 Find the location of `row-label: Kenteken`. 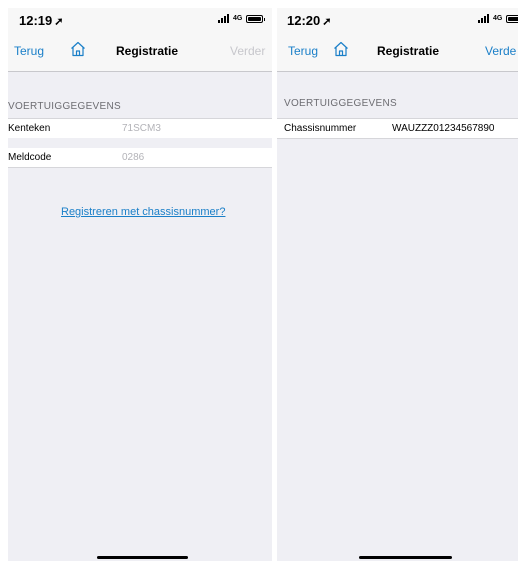

row-label: Kenteken is located at coordinates (29, 128).